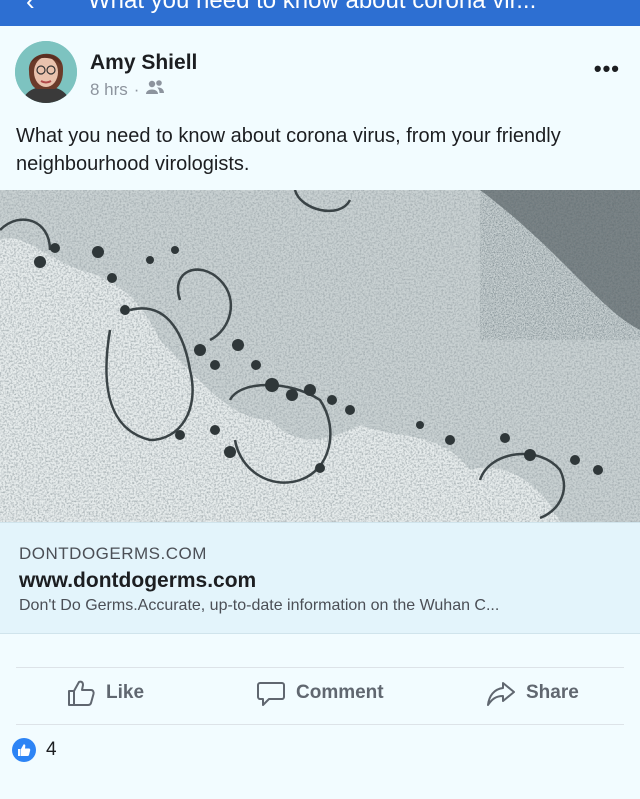 This screenshot has height=799, width=640. I want to click on more-options-icon: •••, so click(607, 69).